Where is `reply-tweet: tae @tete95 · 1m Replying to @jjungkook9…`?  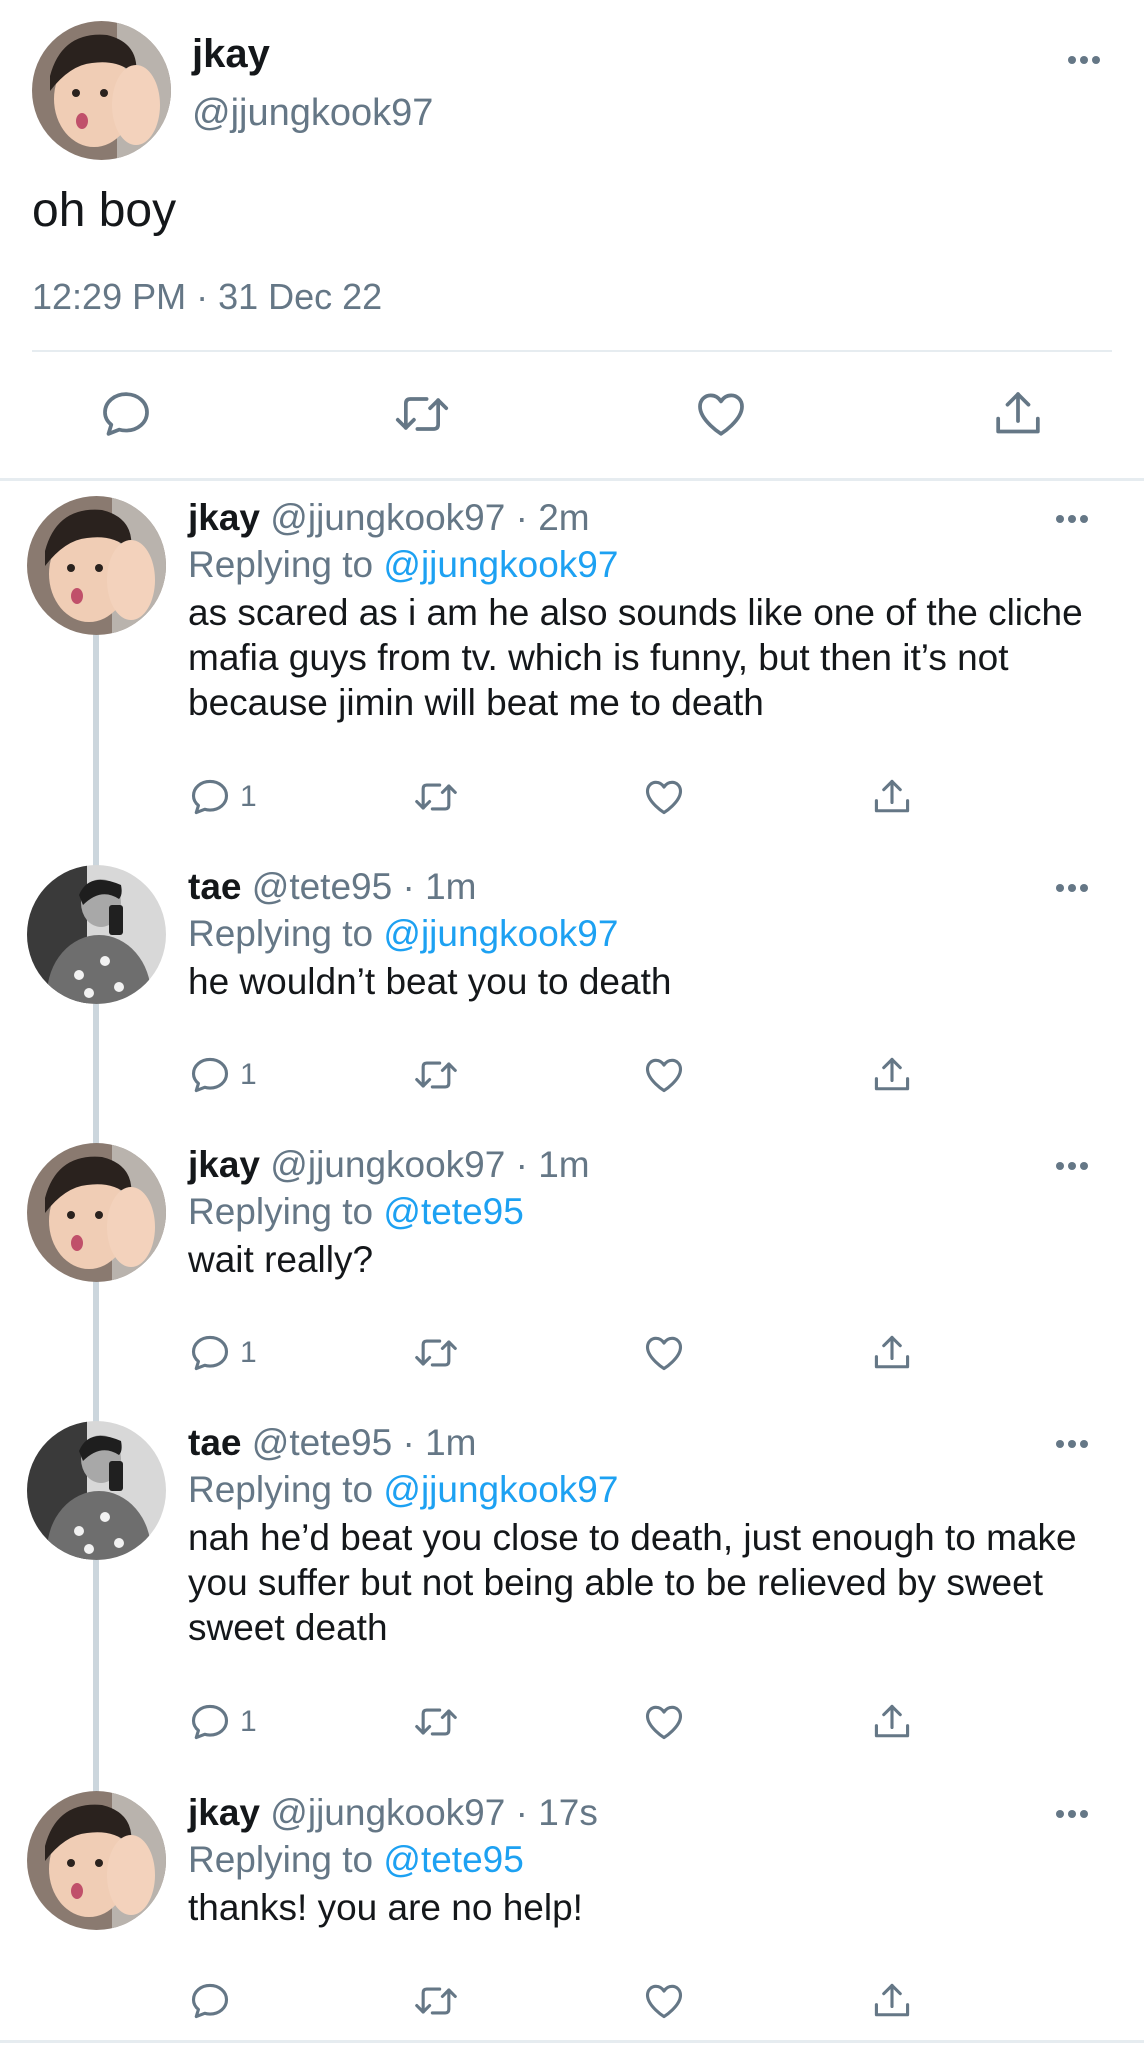 reply-tweet: tae @tete95 · 1m Replying to @jjungkook9… is located at coordinates (572, 985).